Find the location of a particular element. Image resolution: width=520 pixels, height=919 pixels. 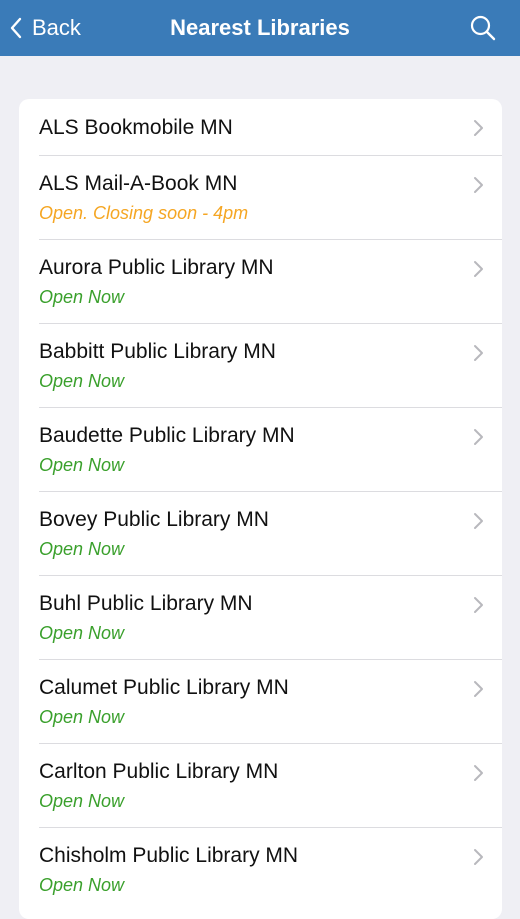

search-icon is located at coordinates (483, 28).